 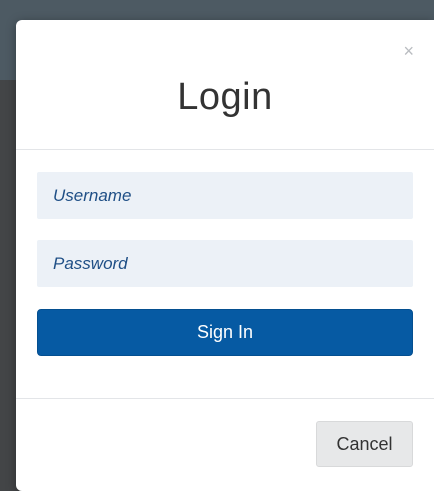 What do you see at coordinates (225, 97) in the screenshot?
I see `modal-title: Login` at bounding box center [225, 97].